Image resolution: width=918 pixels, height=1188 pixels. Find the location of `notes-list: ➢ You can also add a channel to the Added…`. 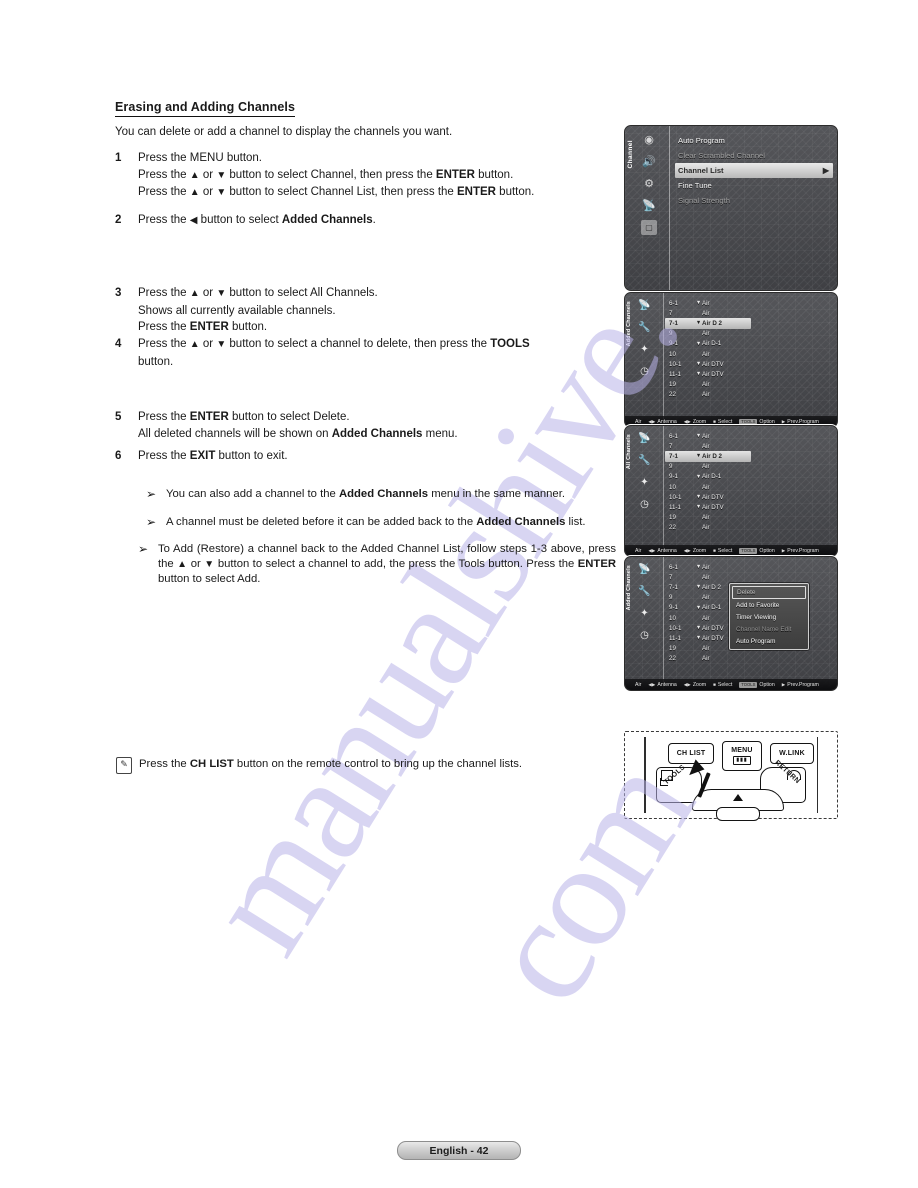

notes-list: ➢ You can also add a channel to the Added… is located at coordinates (377, 543).